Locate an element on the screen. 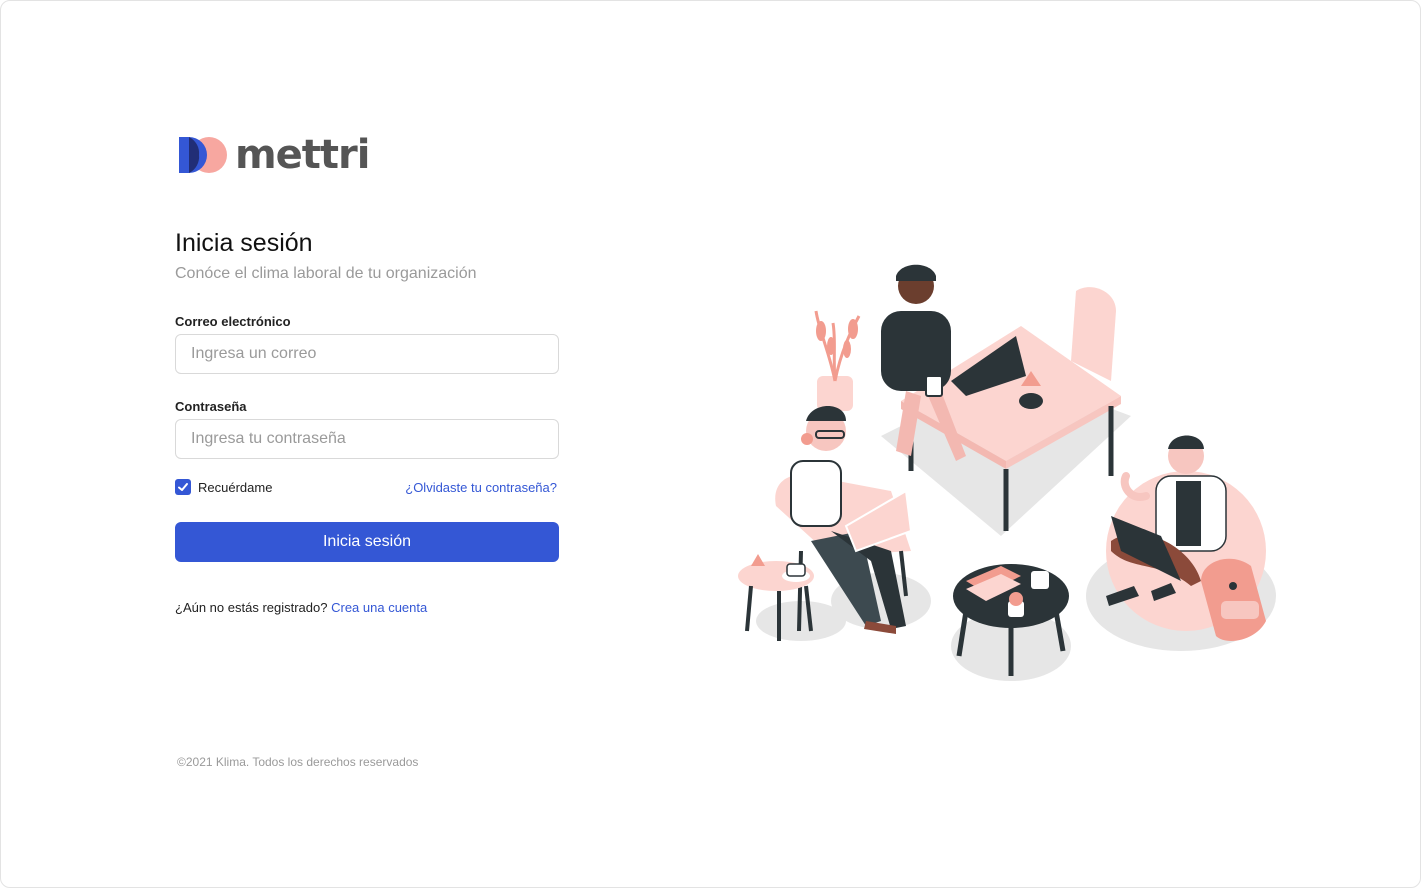 The image size is (1421, 888). remember-label: Recuérdame is located at coordinates (235, 487).